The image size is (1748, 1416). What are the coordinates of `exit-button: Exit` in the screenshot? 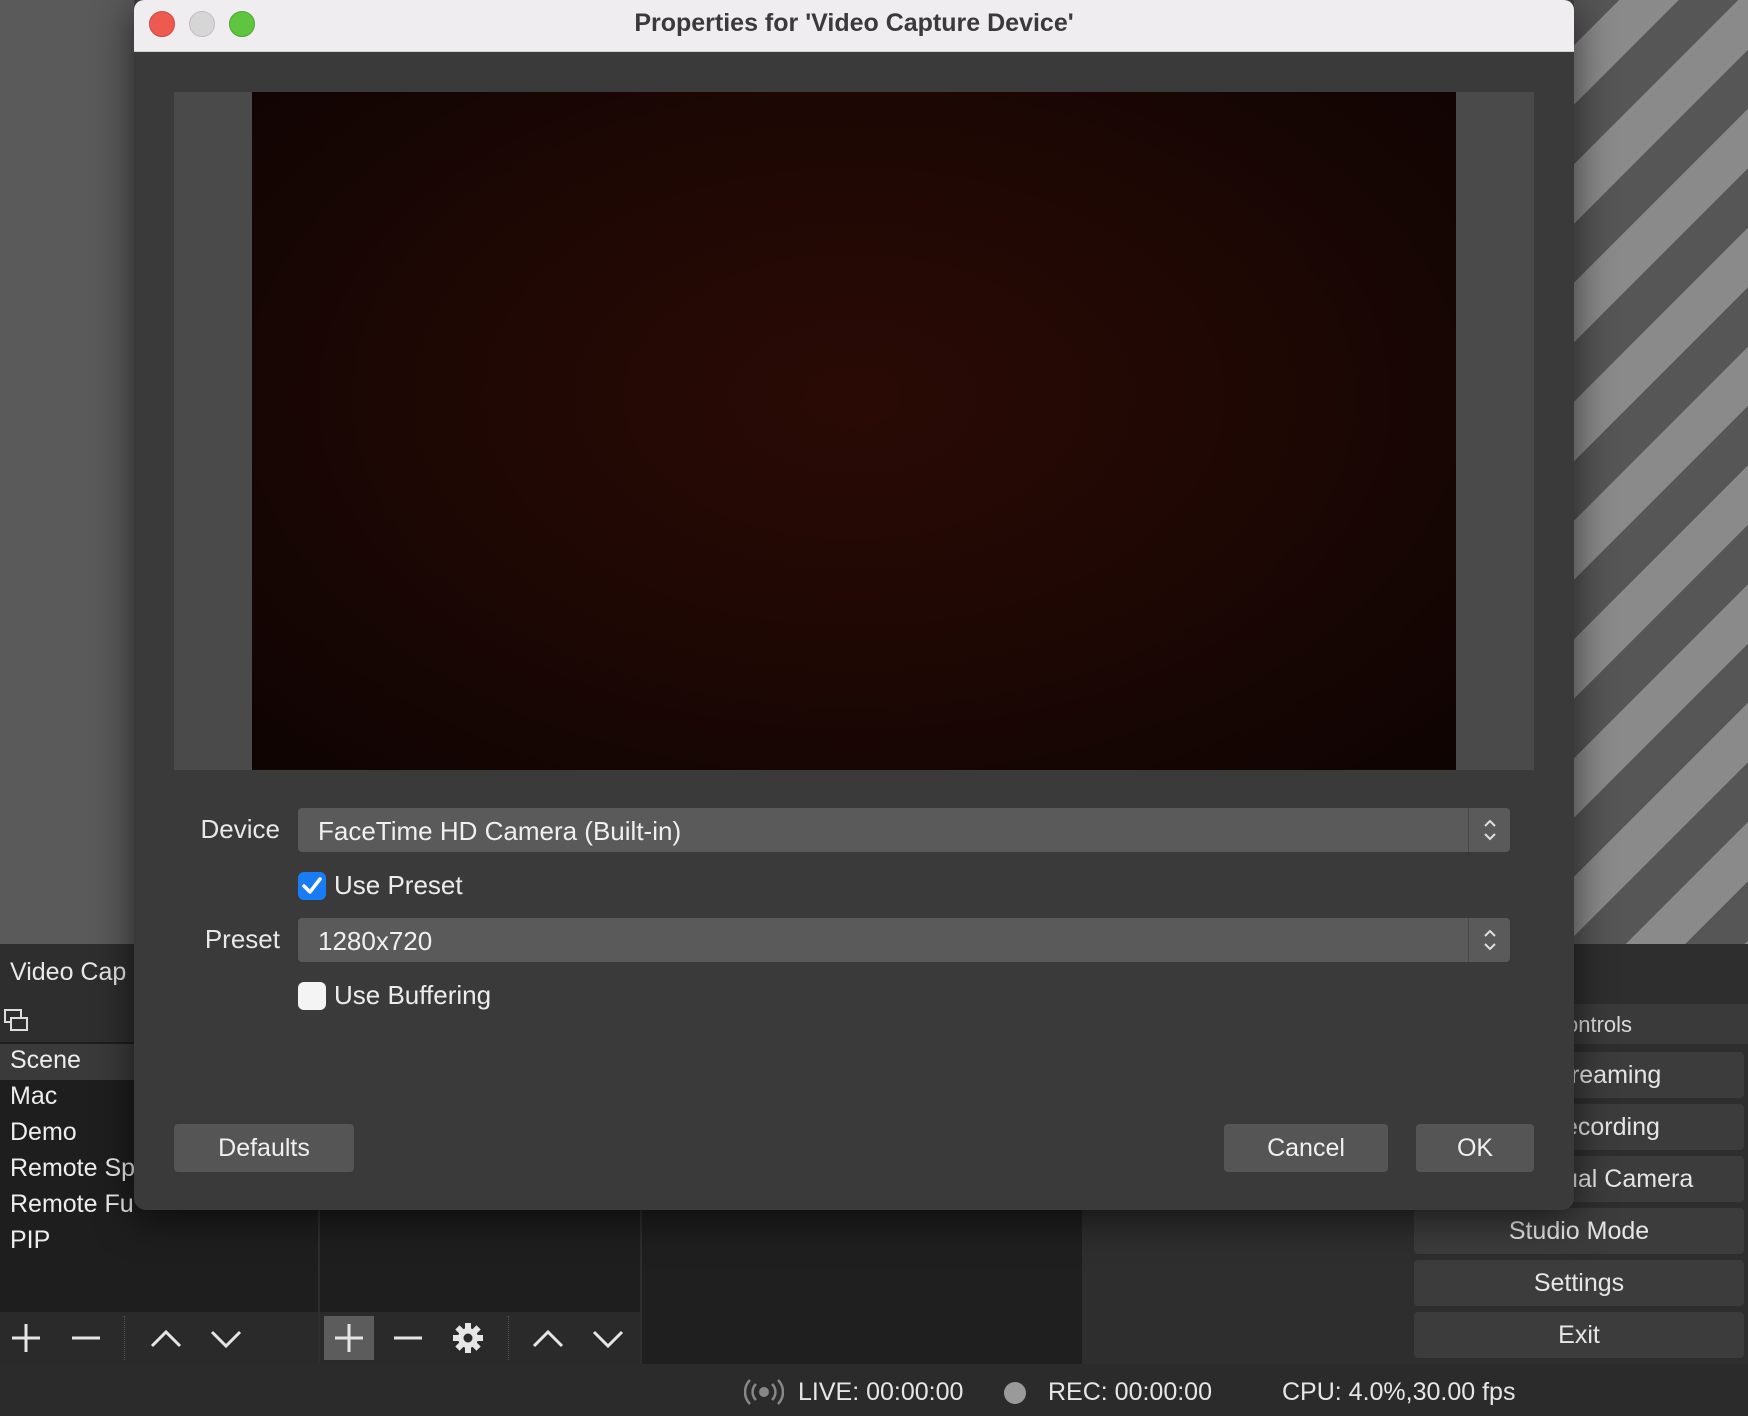 It's located at (1579, 1335).